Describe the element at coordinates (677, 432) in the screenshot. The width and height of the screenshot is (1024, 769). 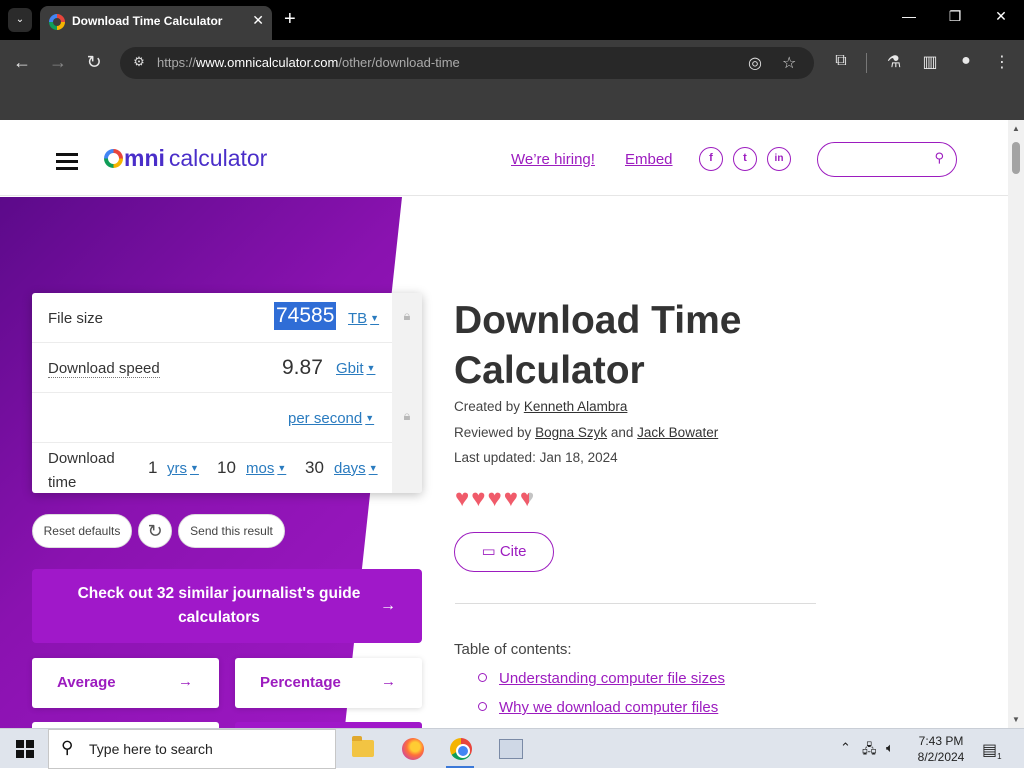
I see `reviewer-link: Jack Bowater` at that location.